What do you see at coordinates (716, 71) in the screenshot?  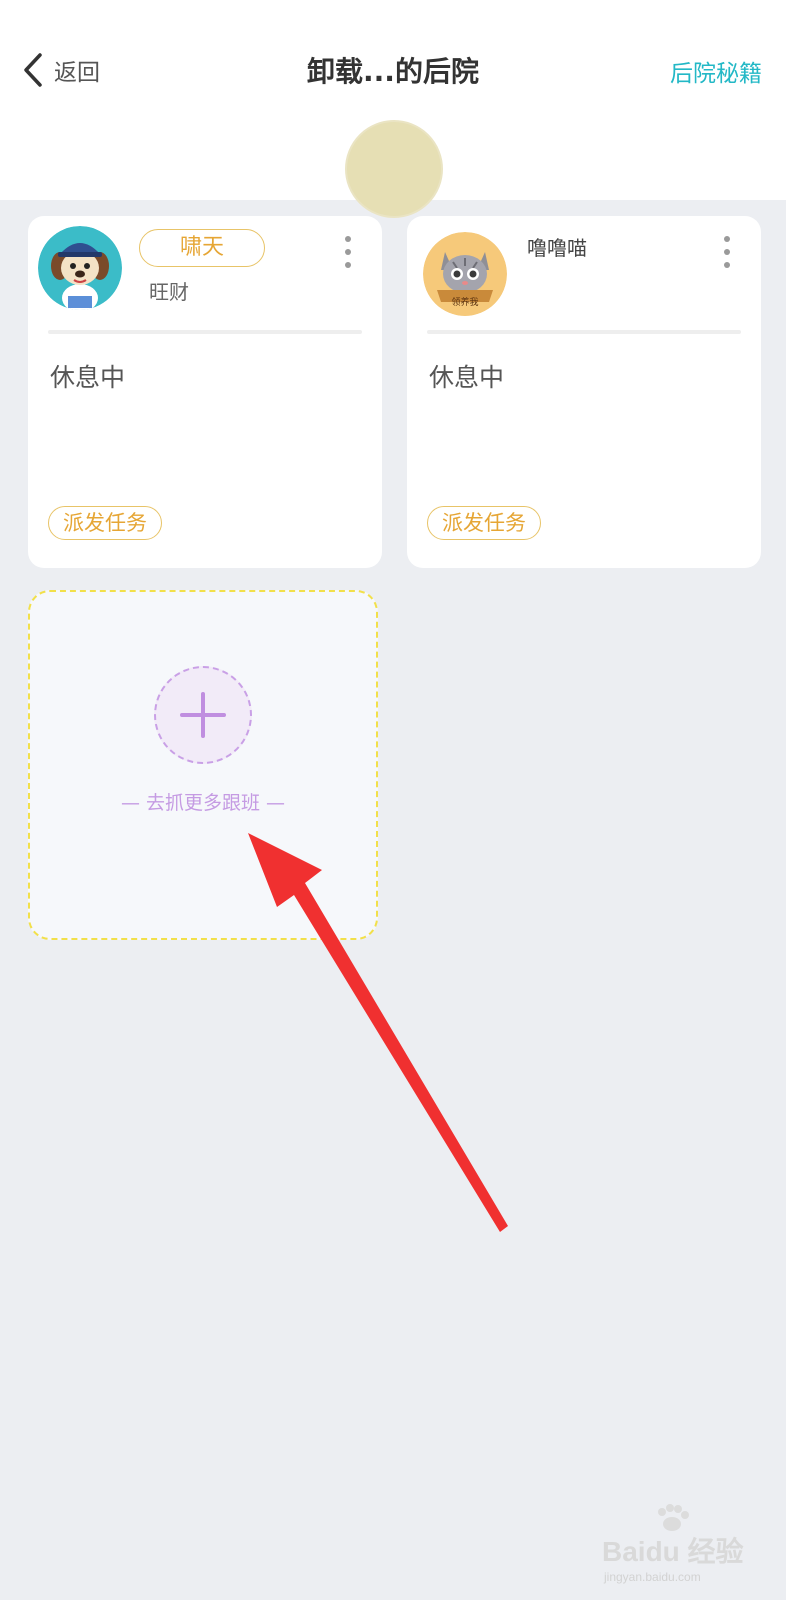 I see `backyard-guide-link: 后院秘籍` at bounding box center [716, 71].